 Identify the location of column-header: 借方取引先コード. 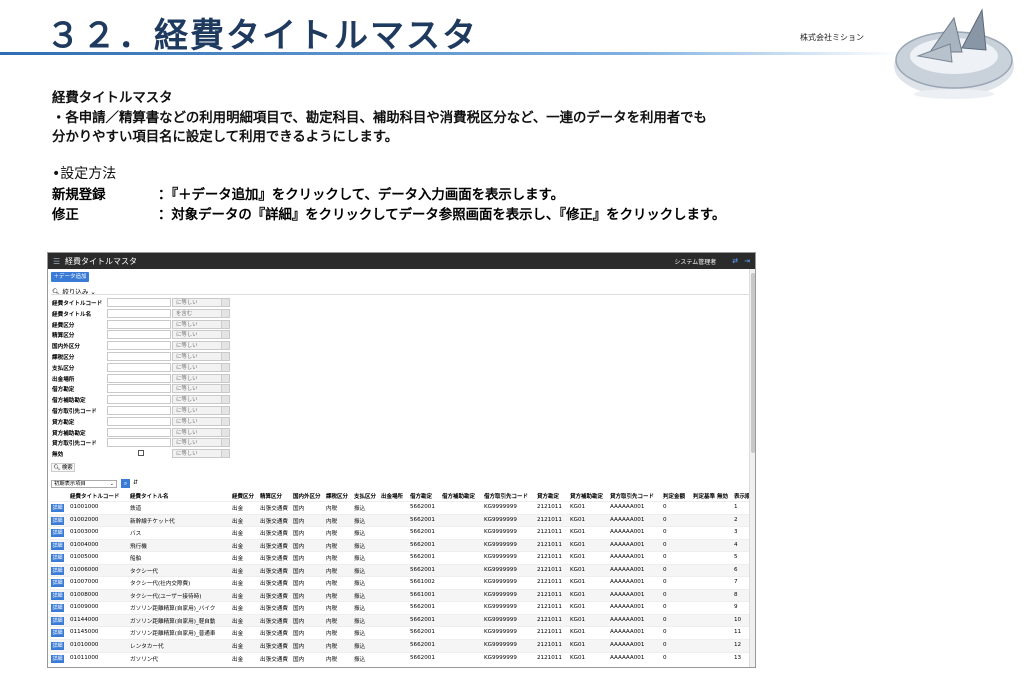
(506, 496).